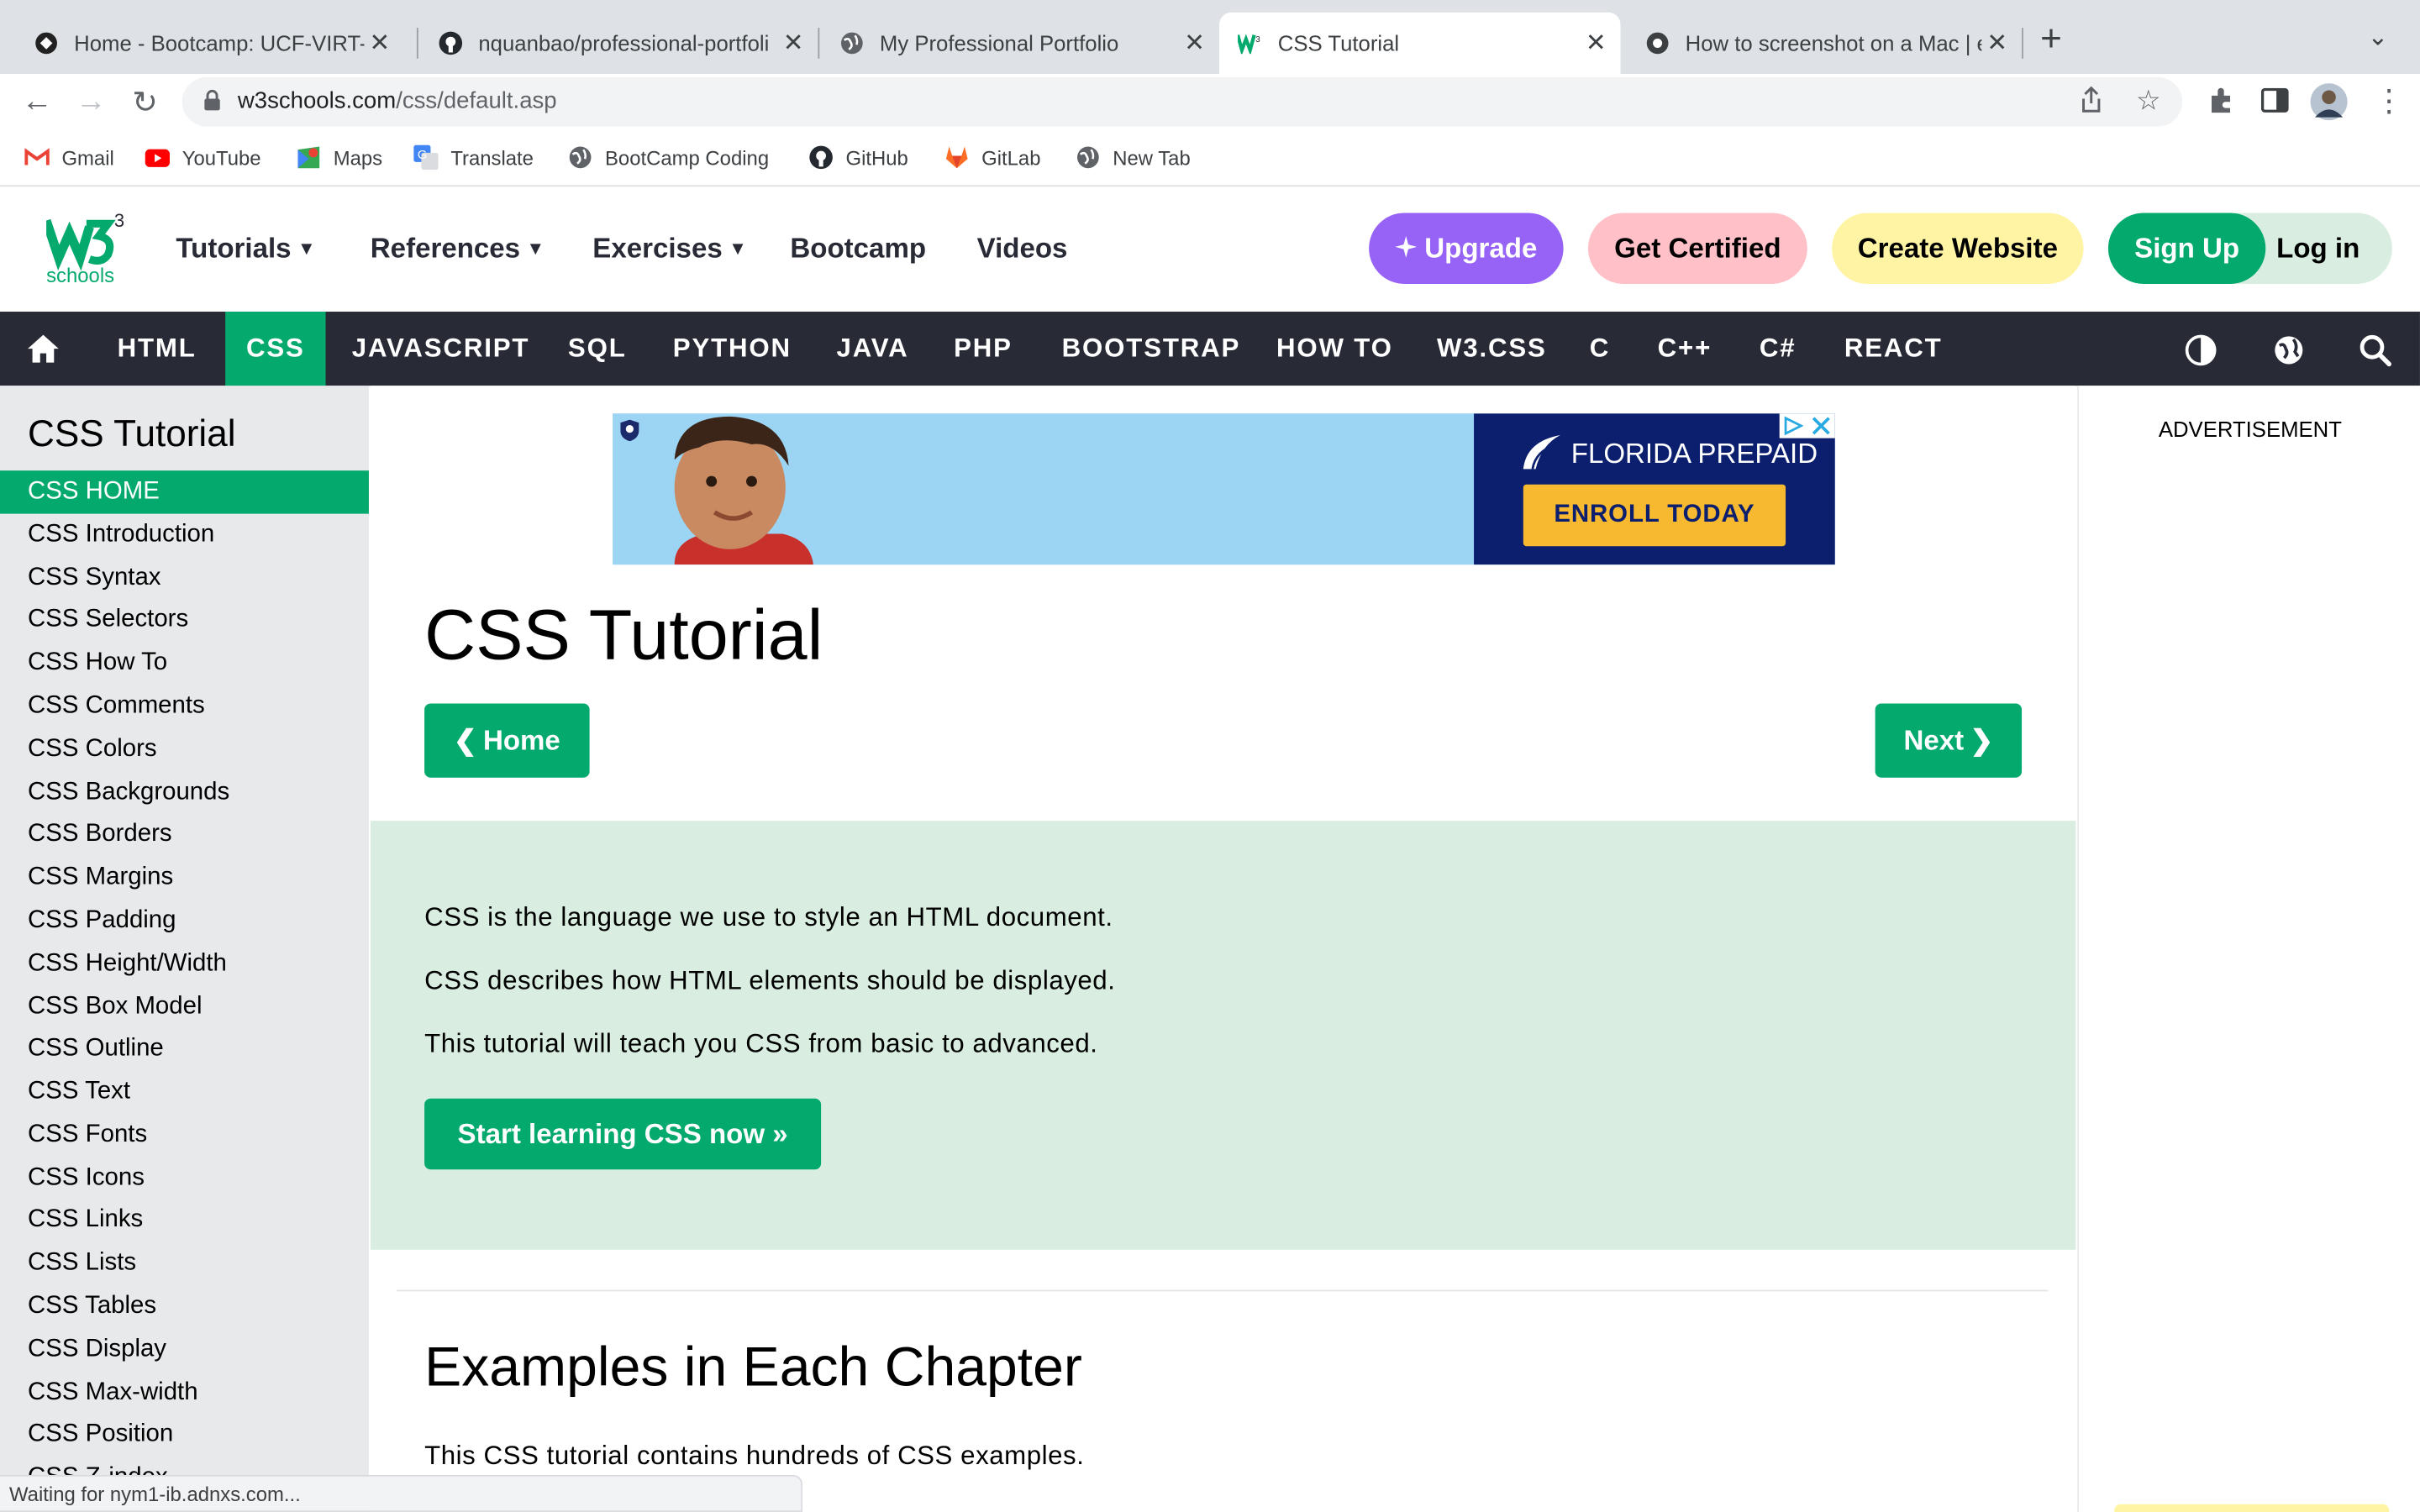 The width and height of the screenshot is (2420, 1512). I want to click on home-button: ❮ Home, so click(507, 740).